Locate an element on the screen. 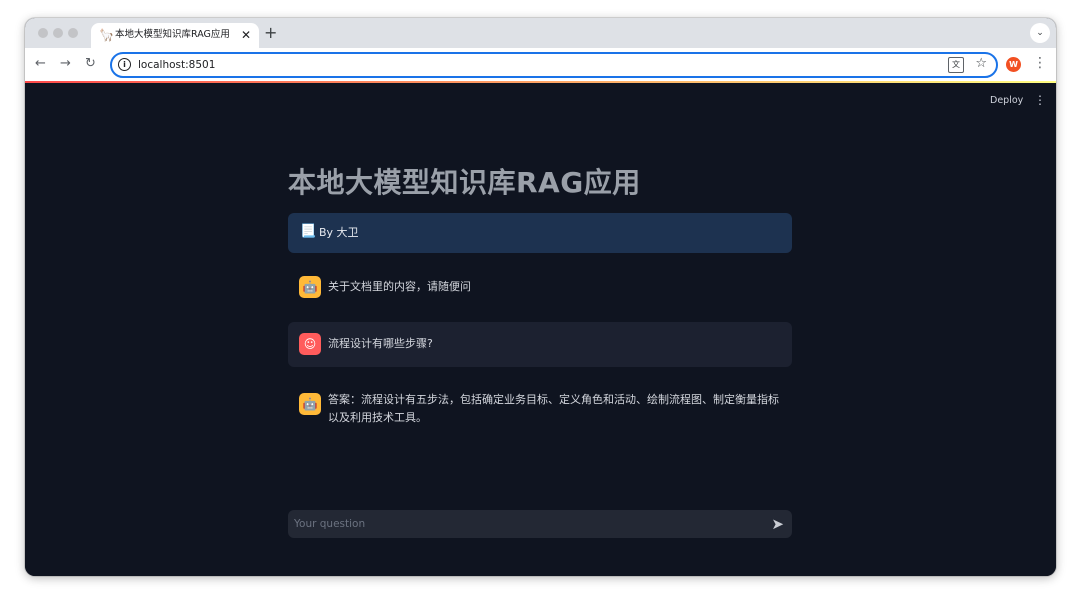  chevron-down-icon: ⌄ is located at coordinates (1040, 33).